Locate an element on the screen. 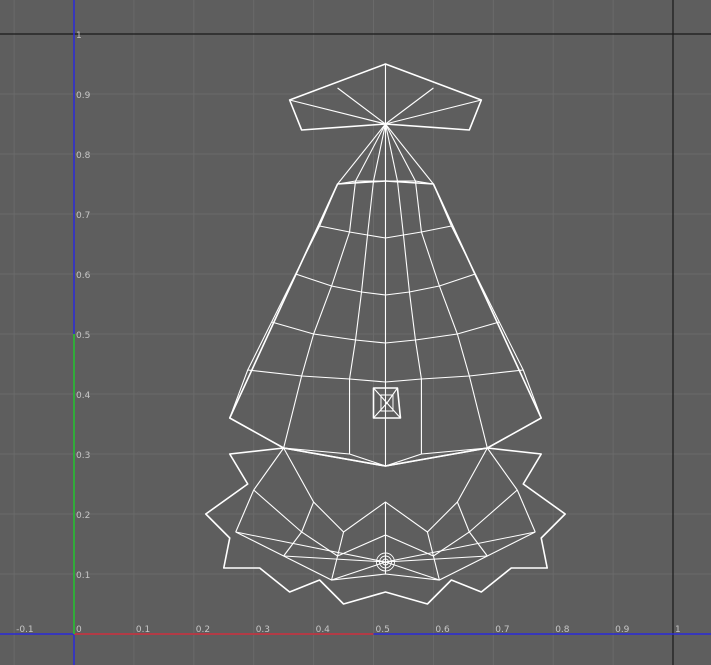  u-tick-label: 0 is located at coordinates (79, 630).